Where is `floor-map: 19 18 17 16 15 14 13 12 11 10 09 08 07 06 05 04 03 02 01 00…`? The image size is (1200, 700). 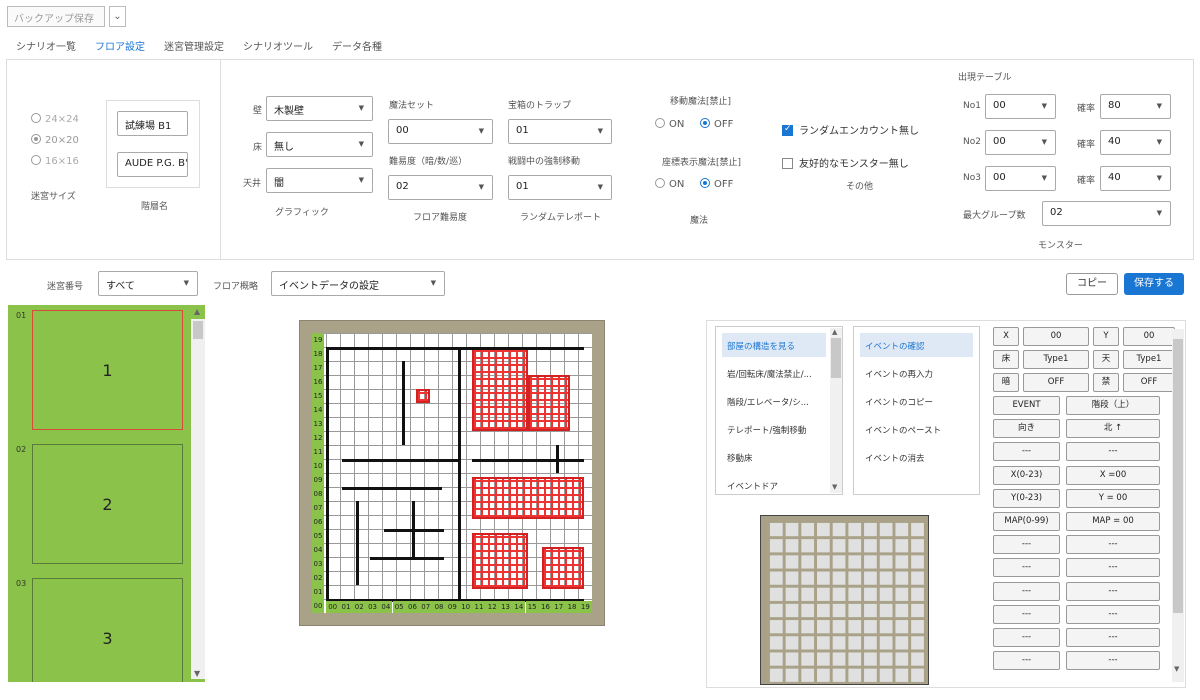
floor-map: 19 18 17 16 15 14 13 12 11 10 09 08 07 06 05 04 03 02 01 00… is located at coordinates (452, 473).